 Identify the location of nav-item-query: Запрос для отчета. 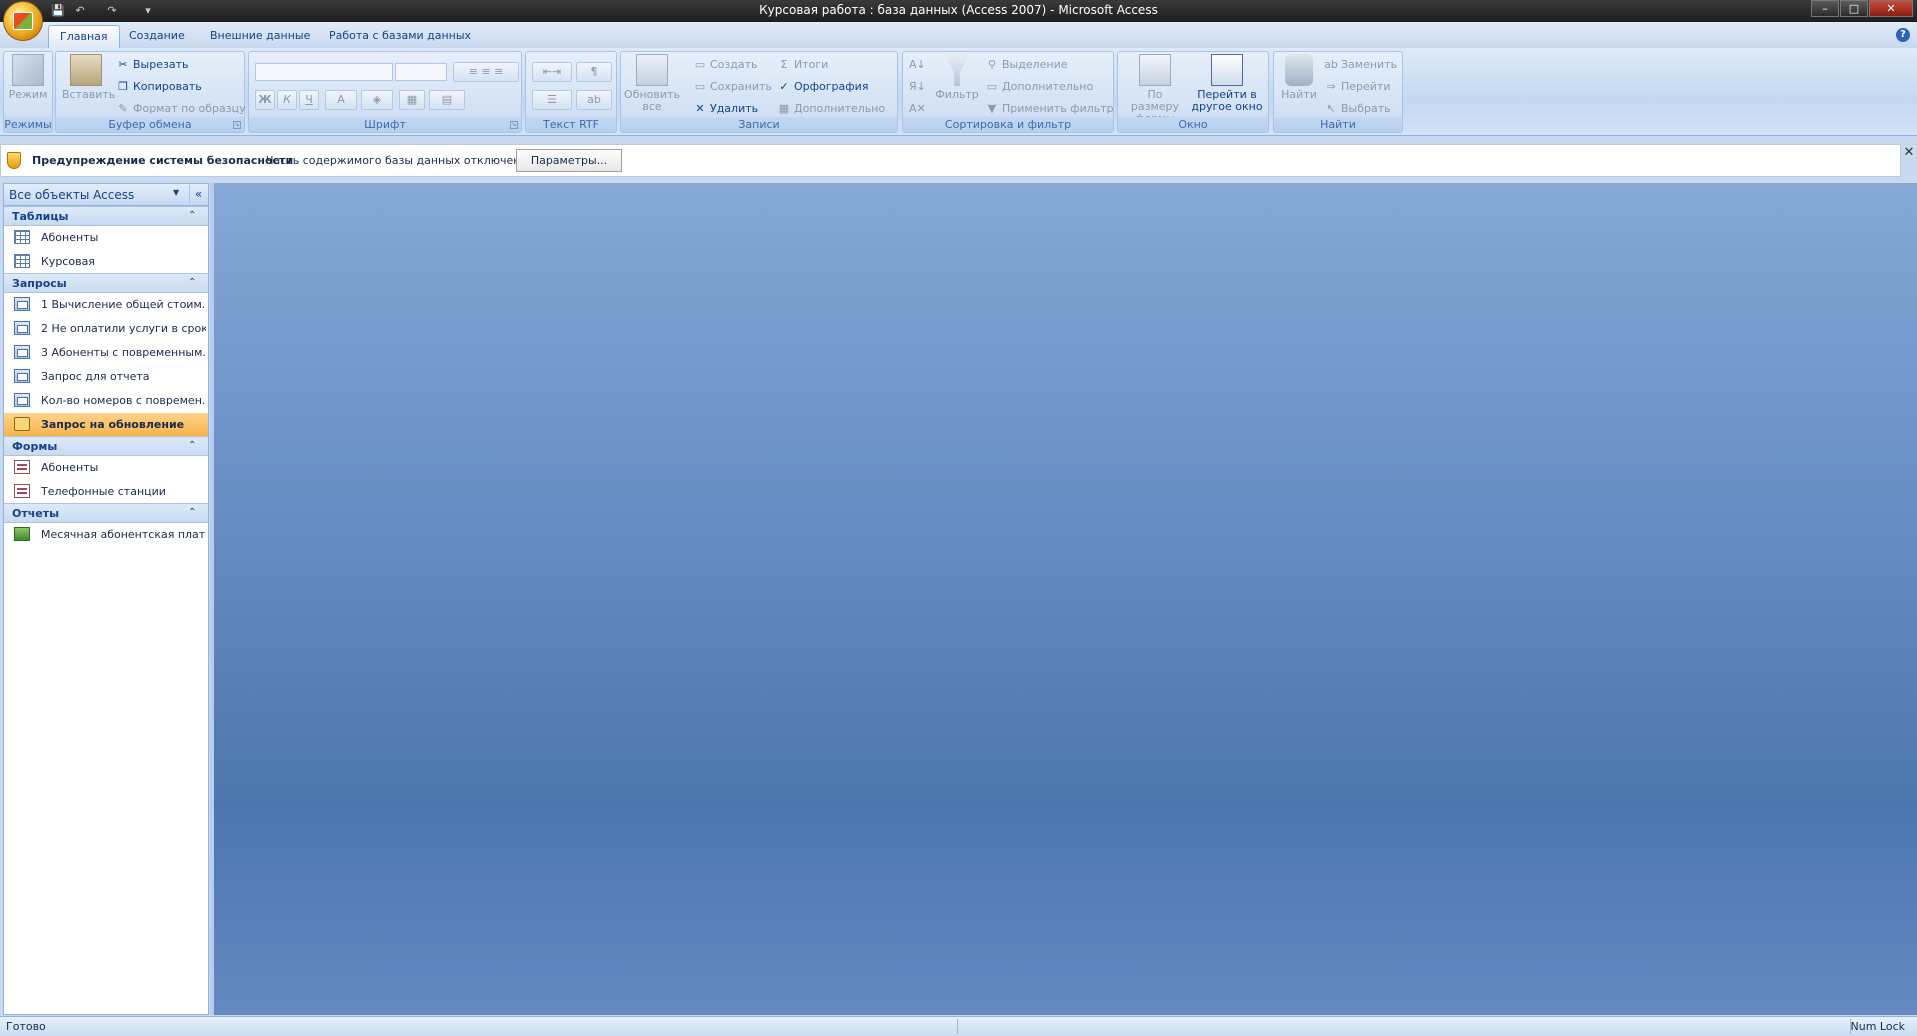
(106, 376).